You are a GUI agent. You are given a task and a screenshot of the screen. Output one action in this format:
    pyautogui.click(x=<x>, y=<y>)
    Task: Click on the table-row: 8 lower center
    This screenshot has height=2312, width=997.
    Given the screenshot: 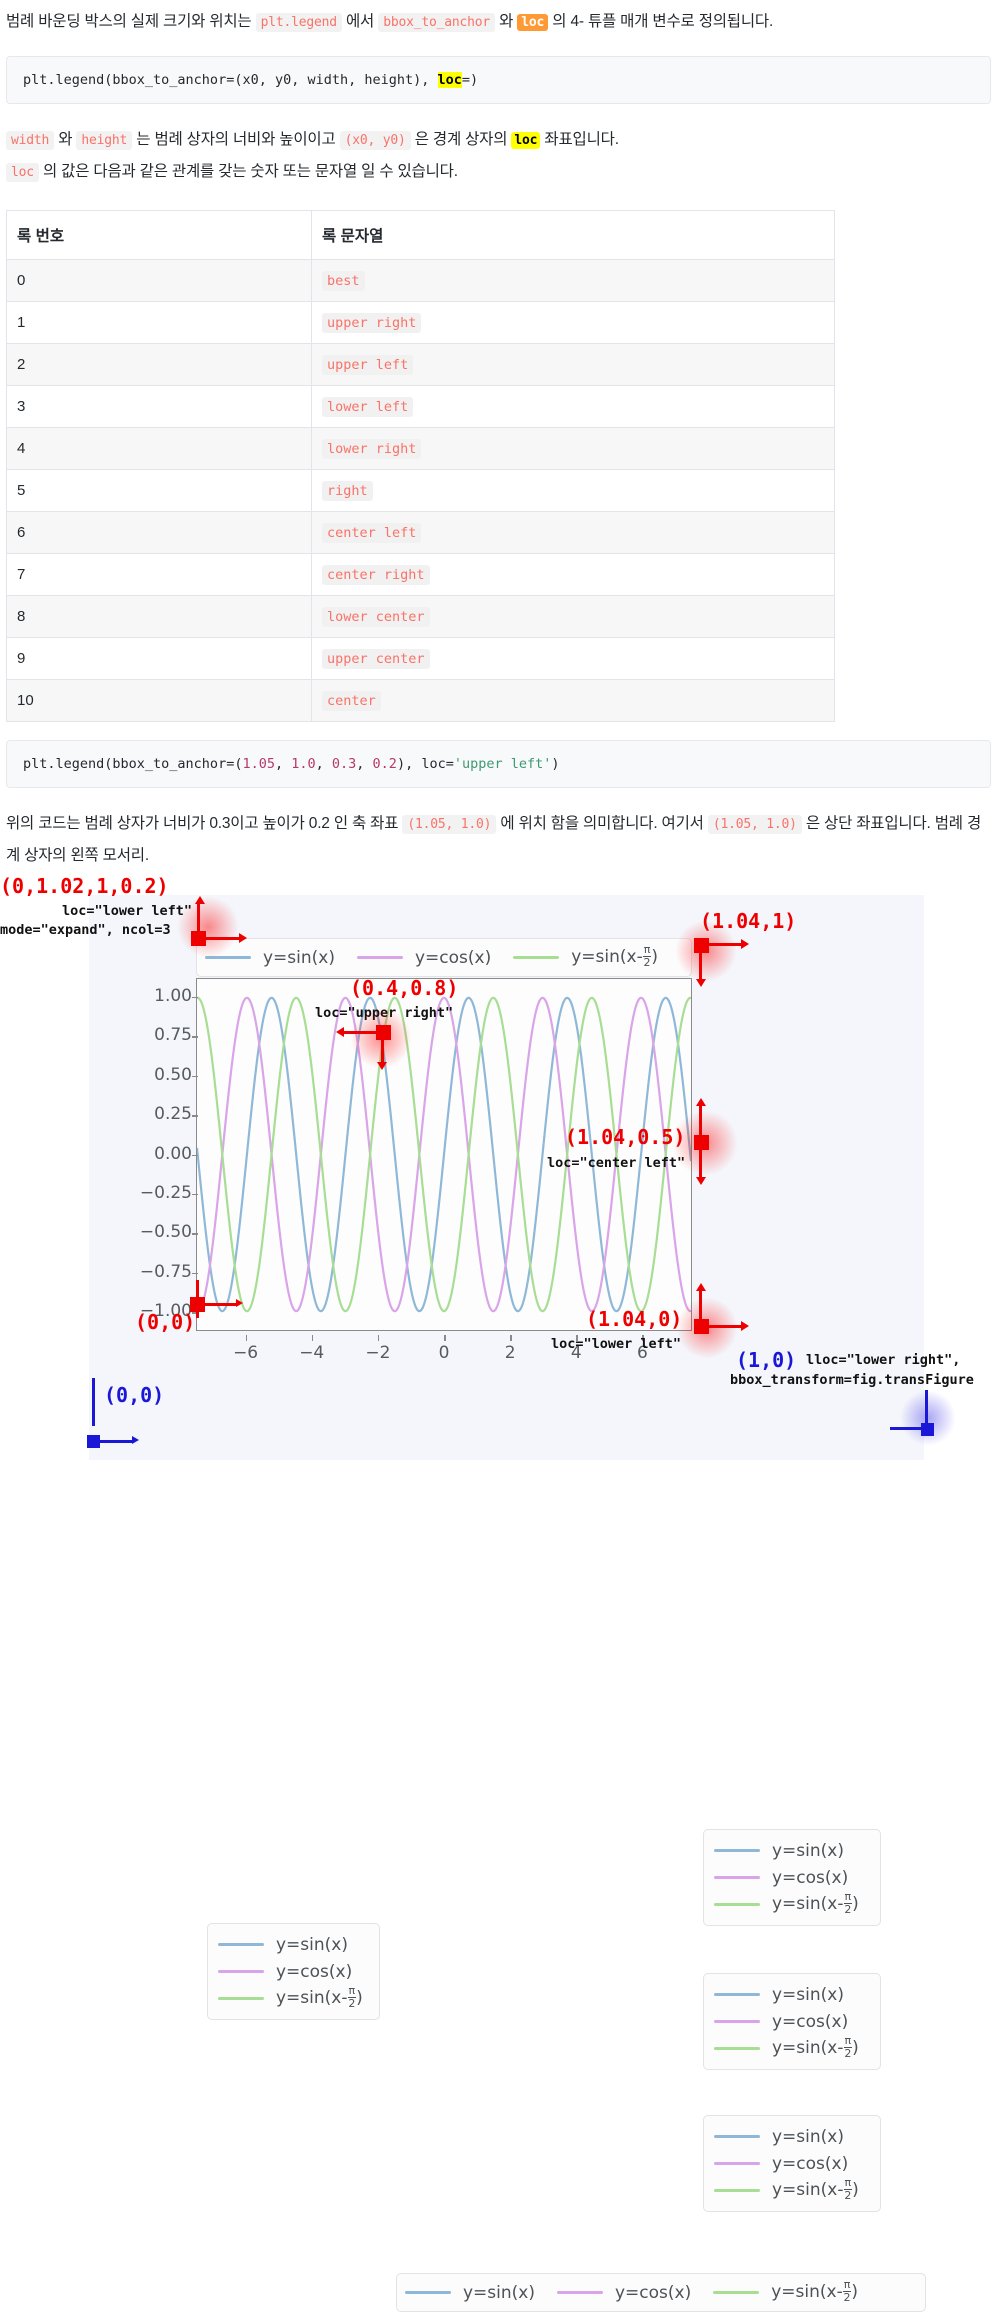 What is the action you would take?
    pyautogui.click(x=420, y=616)
    